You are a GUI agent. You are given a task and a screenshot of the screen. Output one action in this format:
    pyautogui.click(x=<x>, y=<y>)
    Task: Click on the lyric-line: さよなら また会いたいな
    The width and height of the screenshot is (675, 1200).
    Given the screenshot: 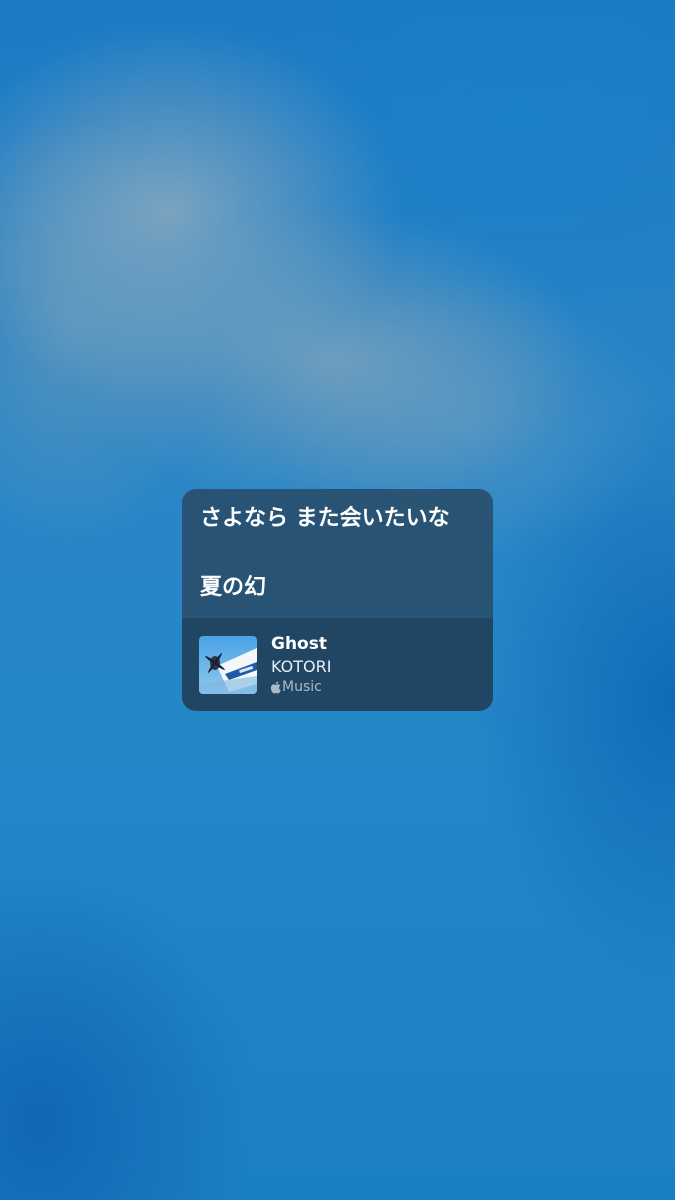 What is the action you would take?
    pyautogui.click(x=325, y=518)
    